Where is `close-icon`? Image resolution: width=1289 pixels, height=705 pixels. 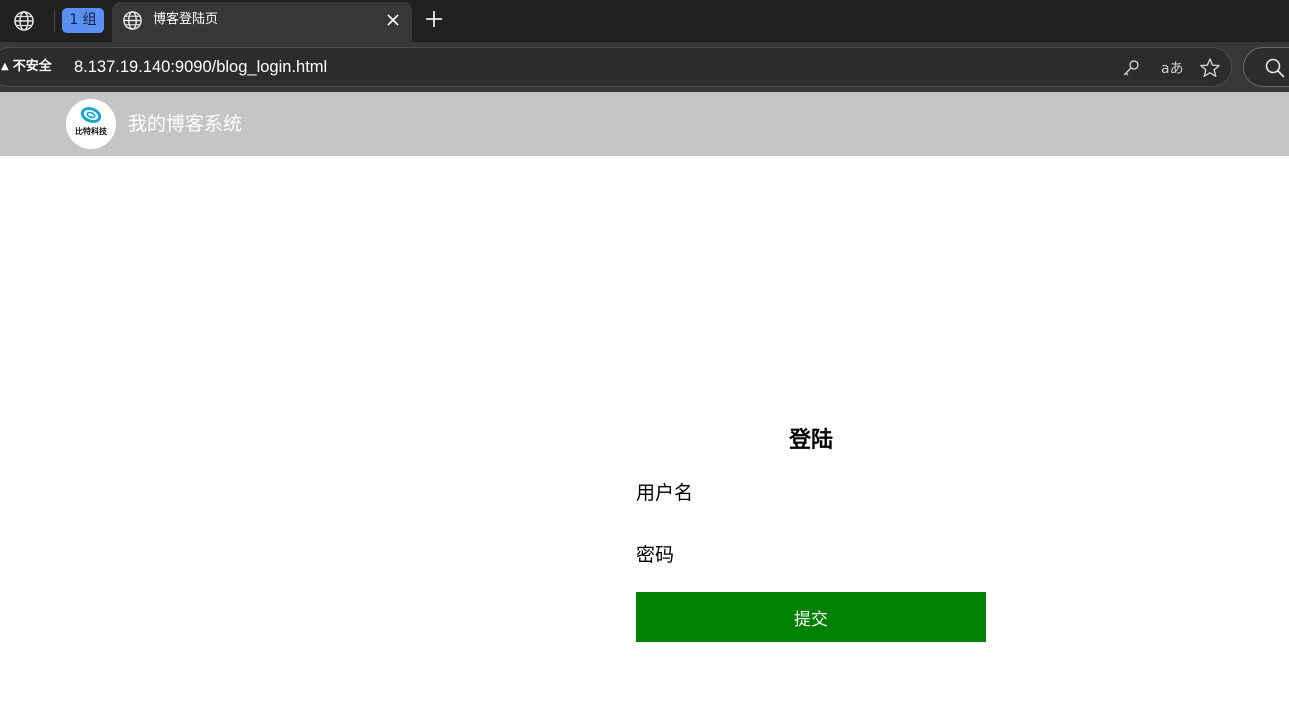 close-icon is located at coordinates (393, 20).